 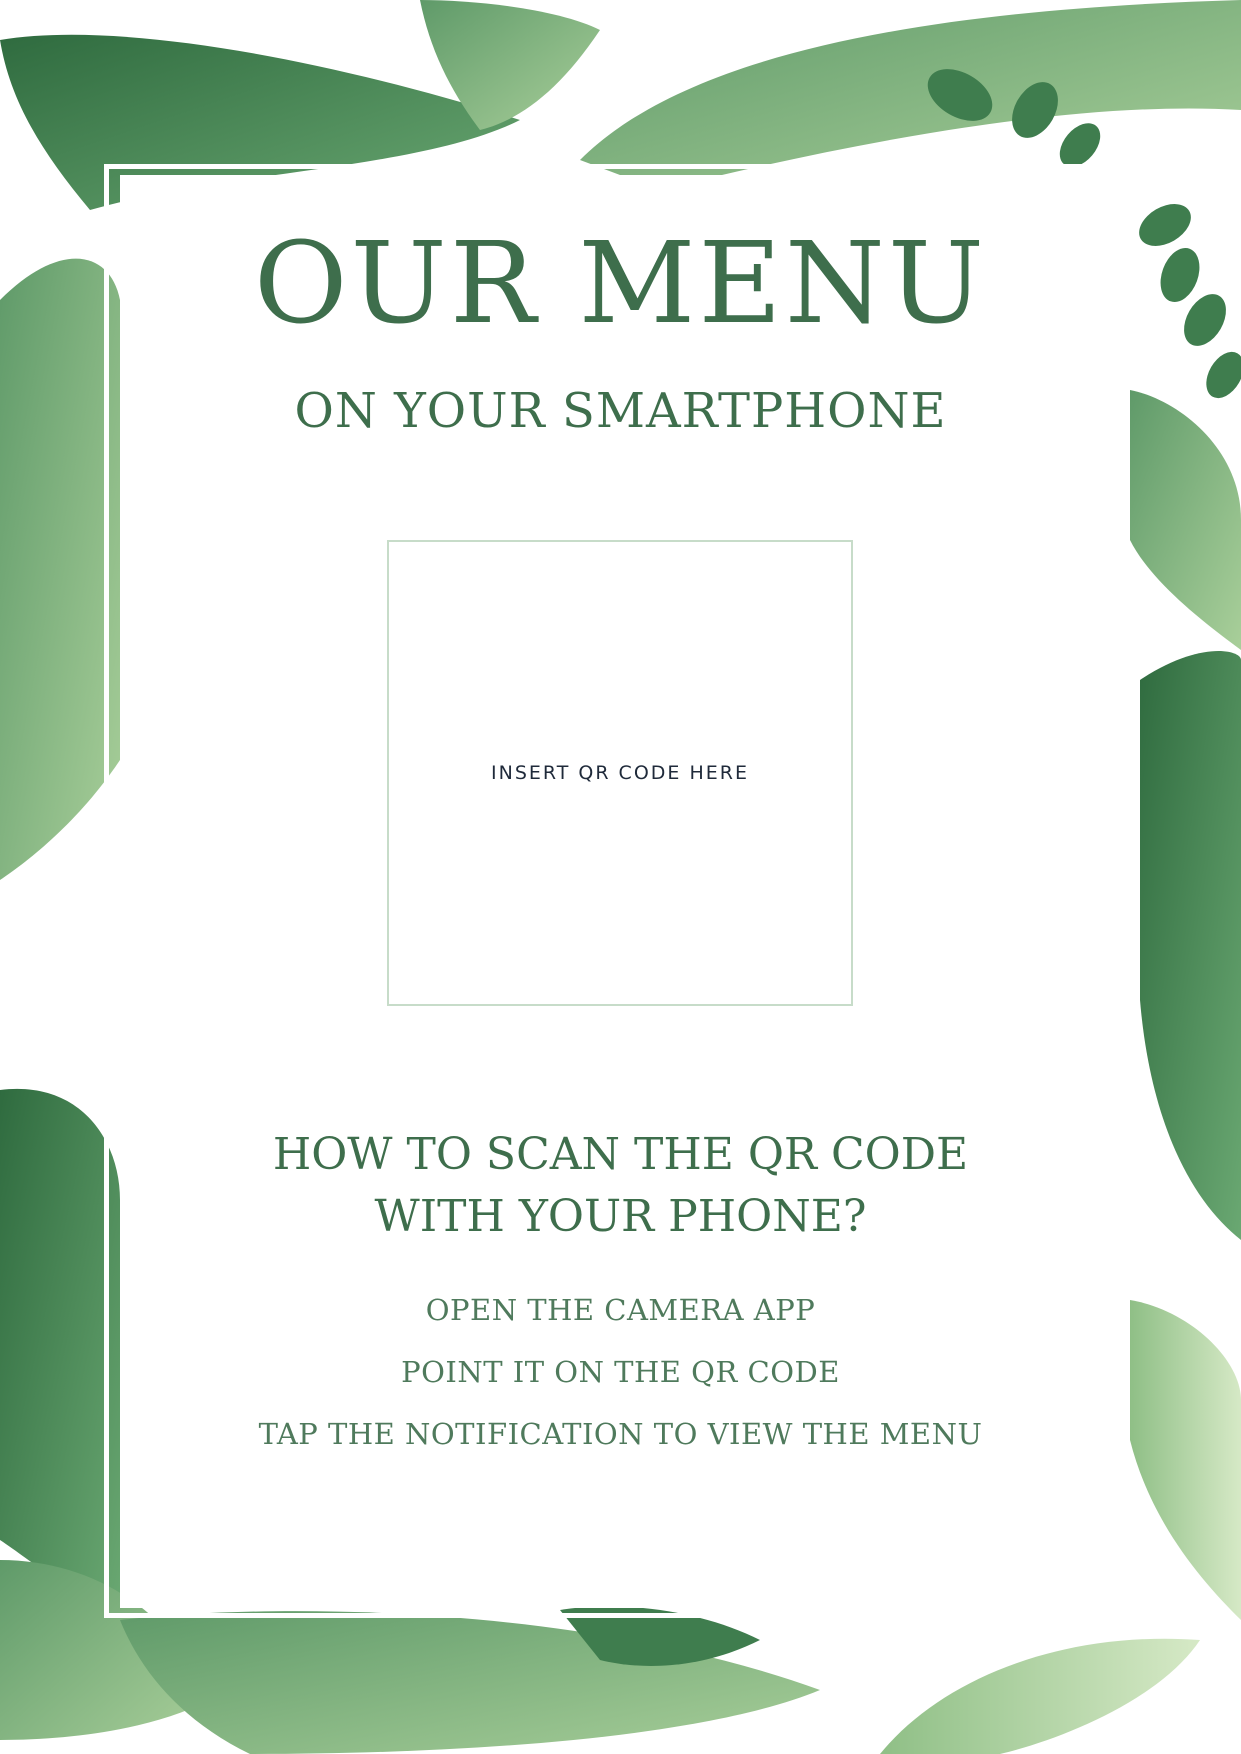 I want to click on page-subtitle: ON YOUR SMARTPHONE, so click(x=620, y=411).